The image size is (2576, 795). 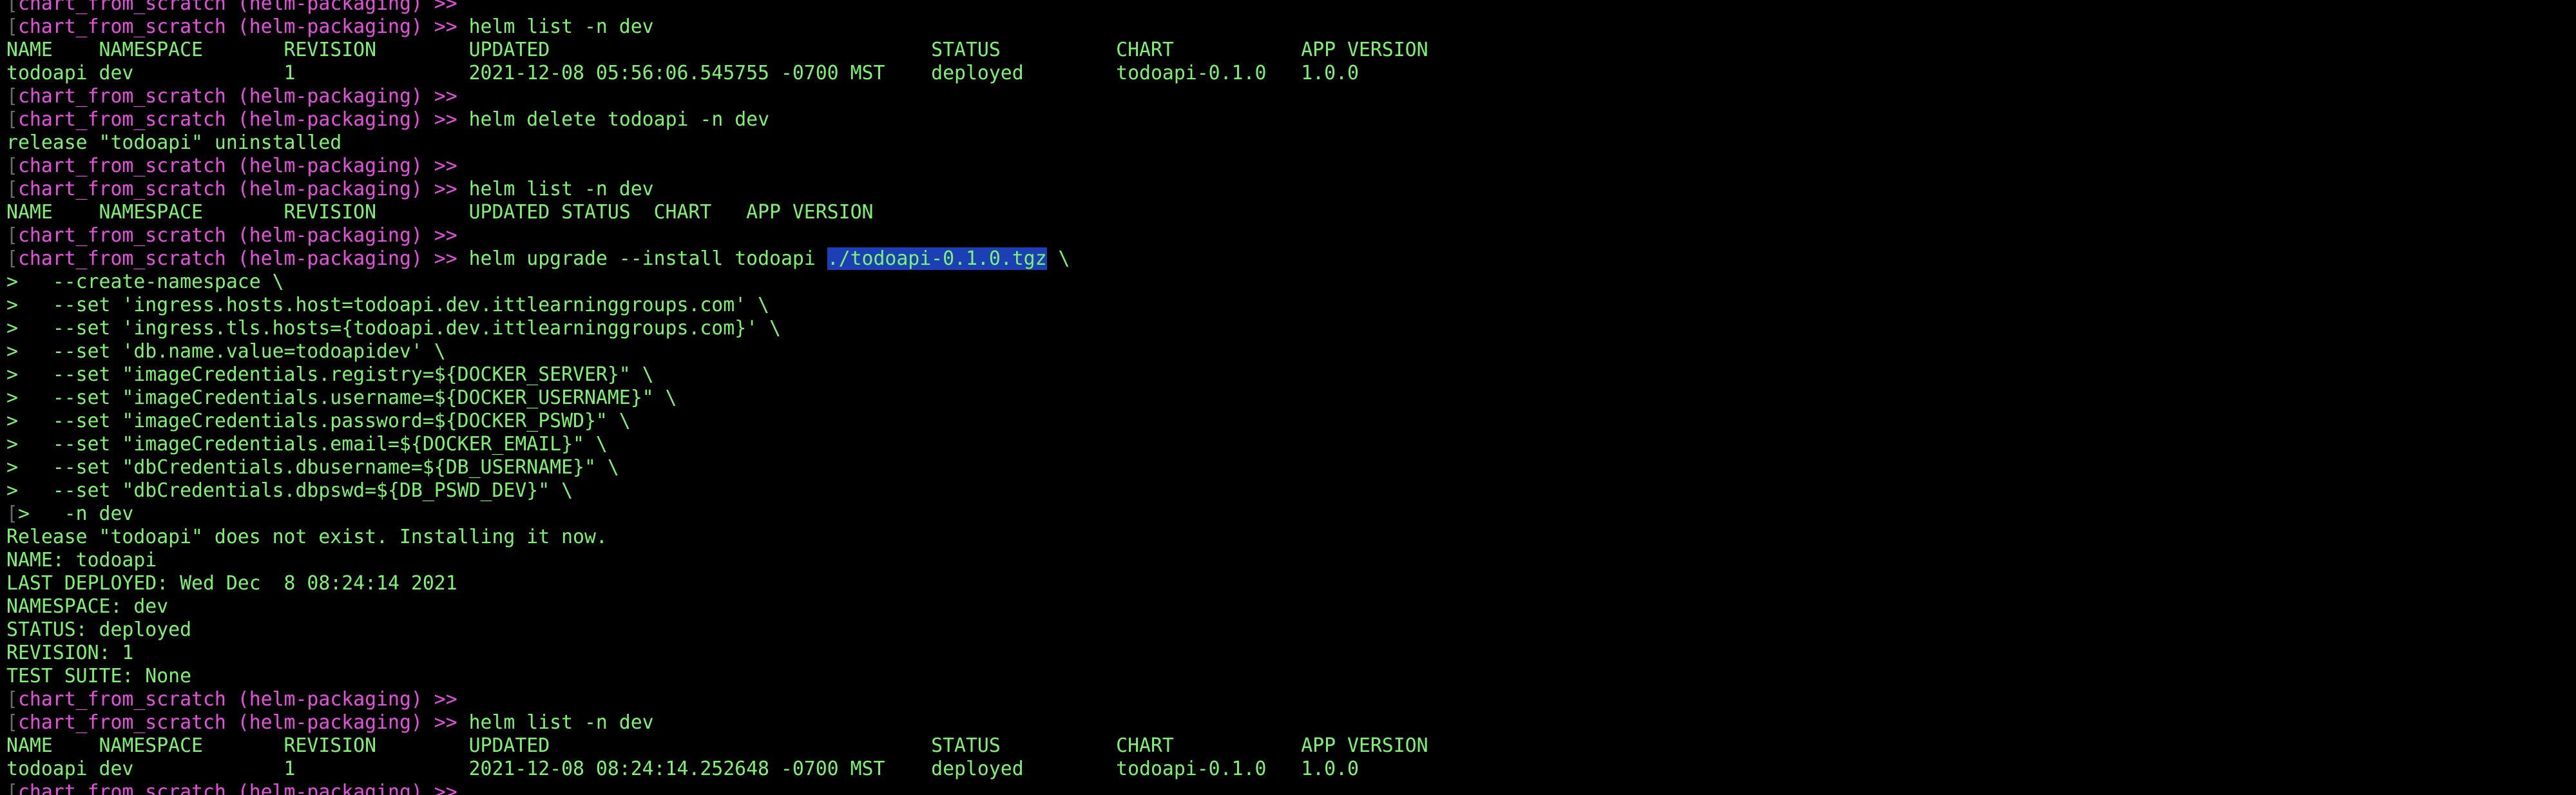 What do you see at coordinates (174, 142) in the screenshot?
I see `terminal-text: release "todoapi" uninstalled` at bounding box center [174, 142].